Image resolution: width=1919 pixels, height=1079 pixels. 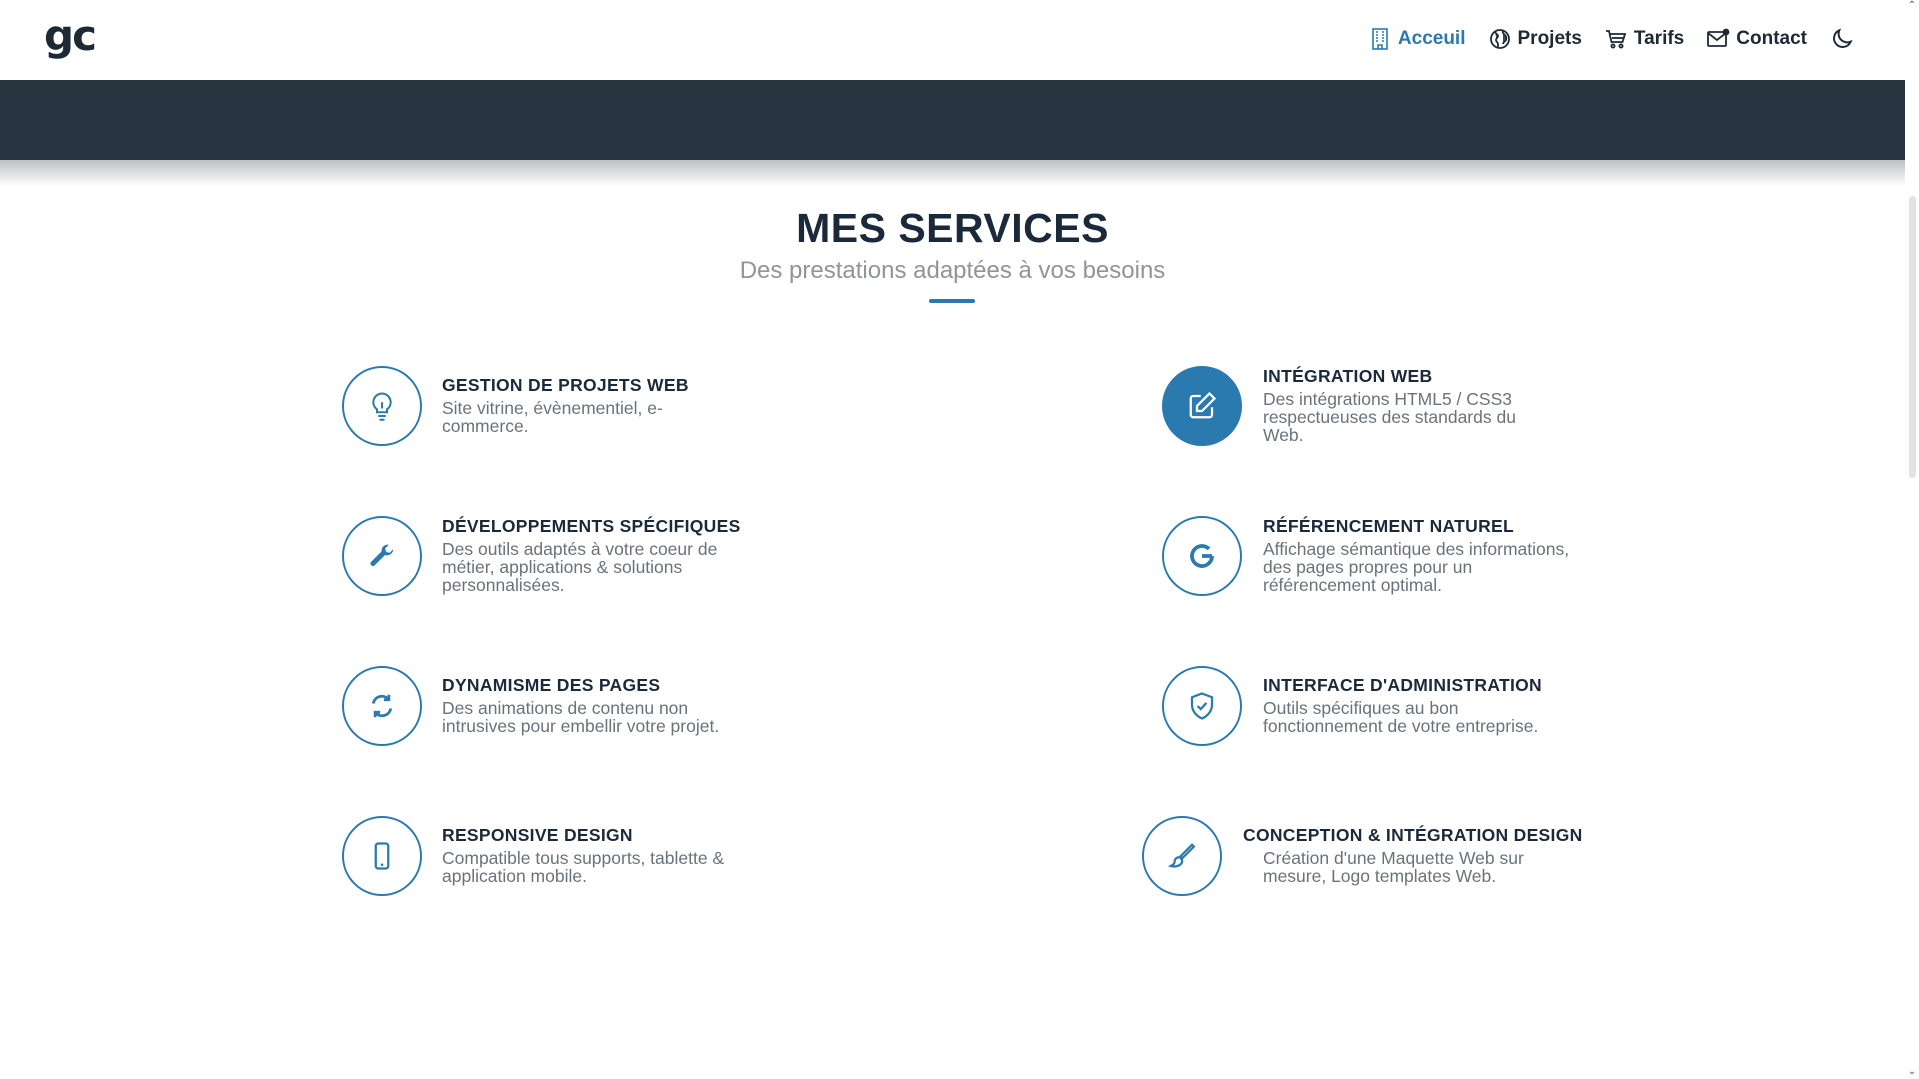 What do you see at coordinates (952, 173) in the screenshot?
I see `hero-band-shadow` at bounding box center [952, 173].